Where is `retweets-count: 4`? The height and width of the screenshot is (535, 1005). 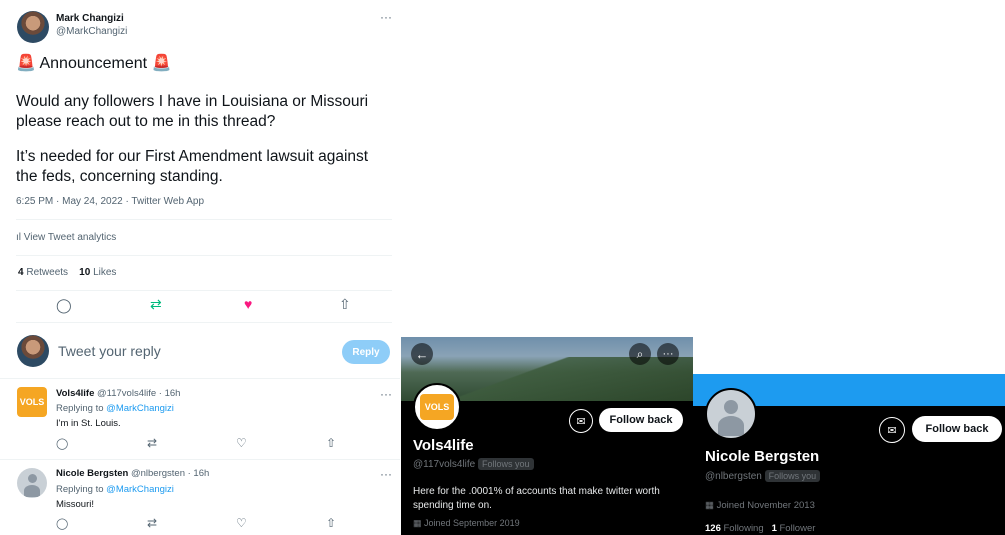
retweets-count: 4 is located at coordinates (21, 272).